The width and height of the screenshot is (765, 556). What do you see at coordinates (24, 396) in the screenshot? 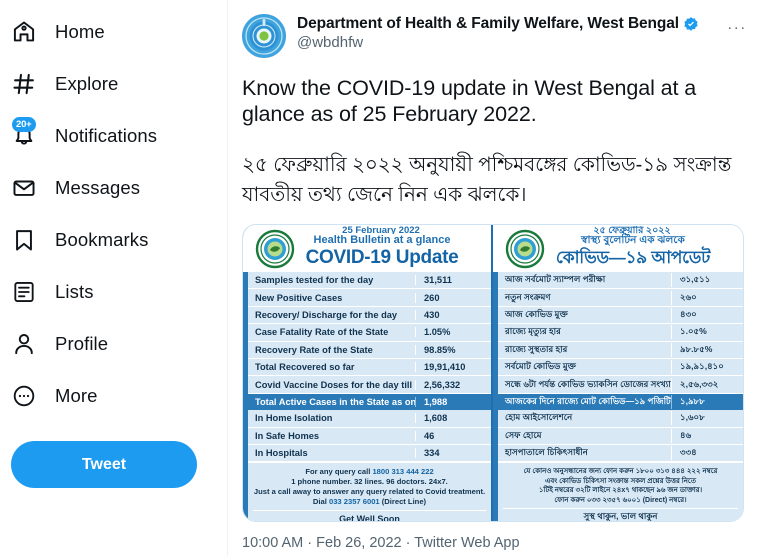
I see `more-circle-icon` at bounding box center [24, 396].